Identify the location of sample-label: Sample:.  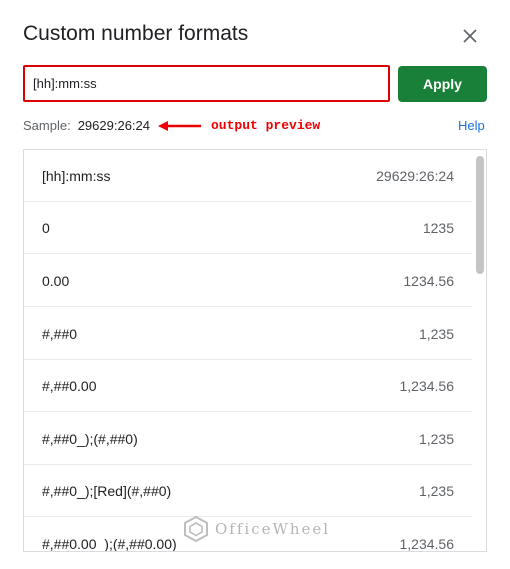
(47, 125).